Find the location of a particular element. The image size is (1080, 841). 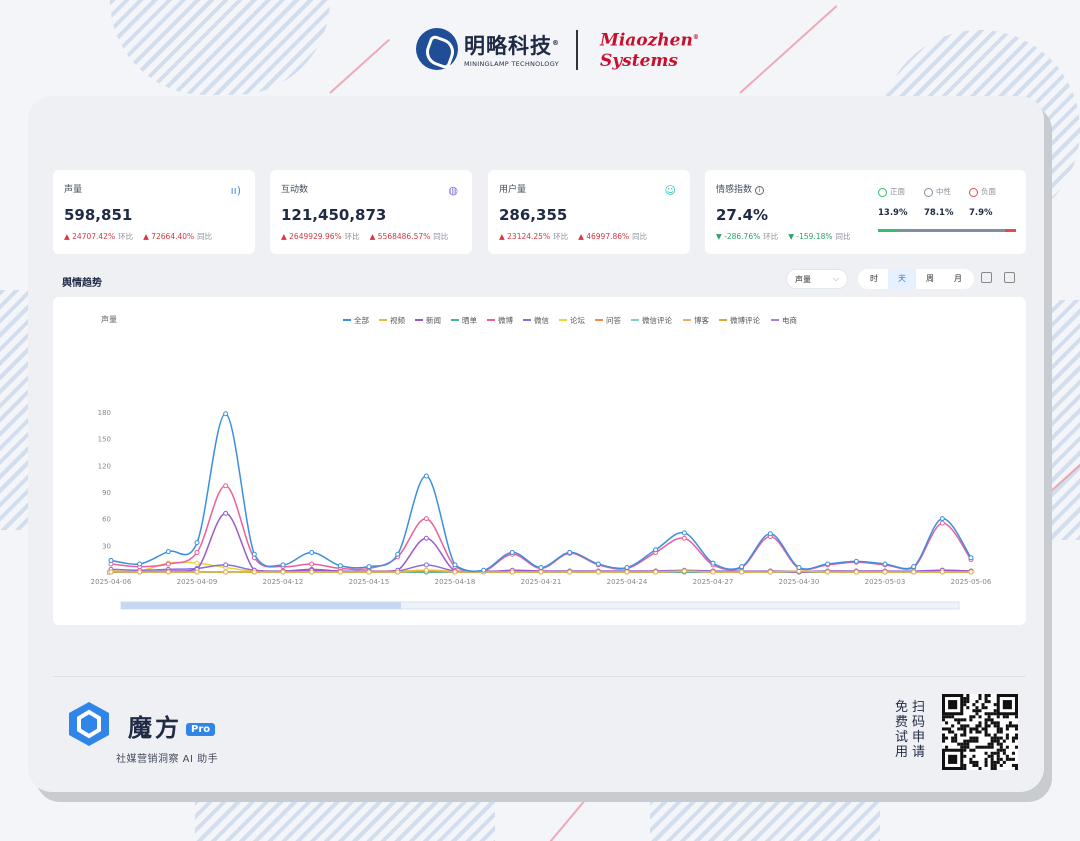

x-tick-label: 2025-04-15 is located at coordinates (369, 582).